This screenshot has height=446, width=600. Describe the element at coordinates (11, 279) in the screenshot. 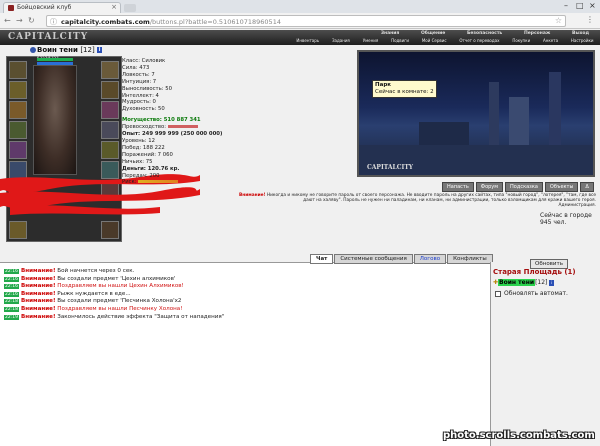

I see `chat-time: 22:16` at that location.